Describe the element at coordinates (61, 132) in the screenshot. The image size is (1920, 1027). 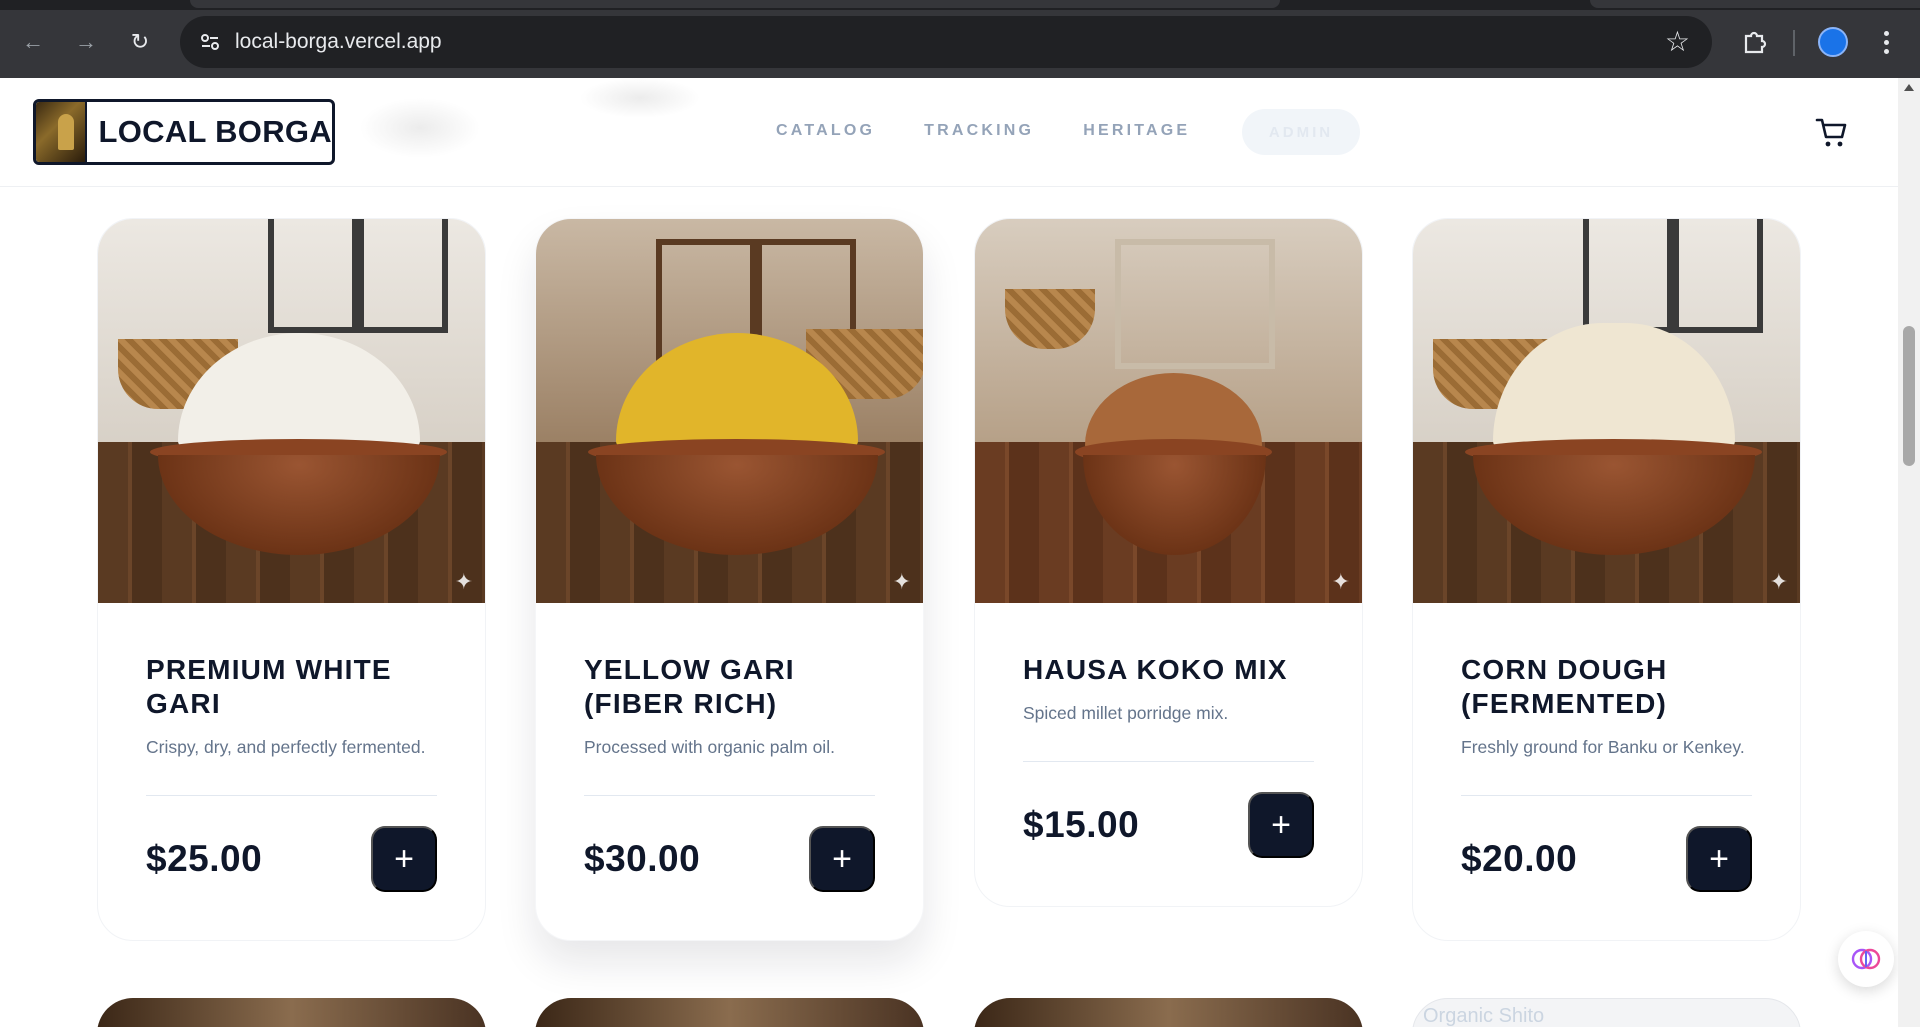
I see `logo-emblem` at that location.